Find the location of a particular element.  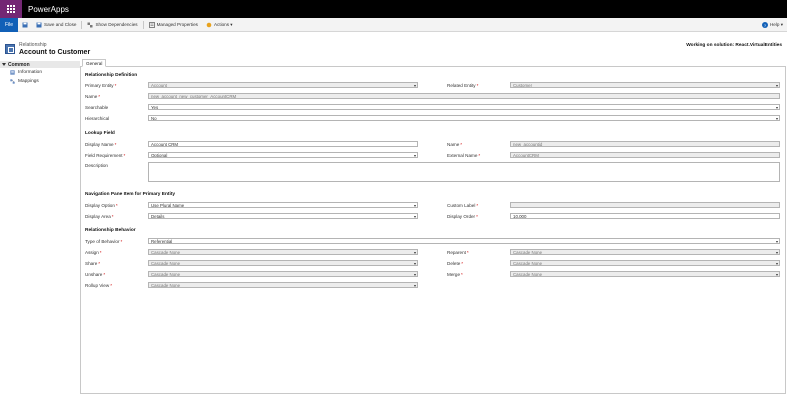

primary-entity-select: Account is located at coordinates (283, 85).